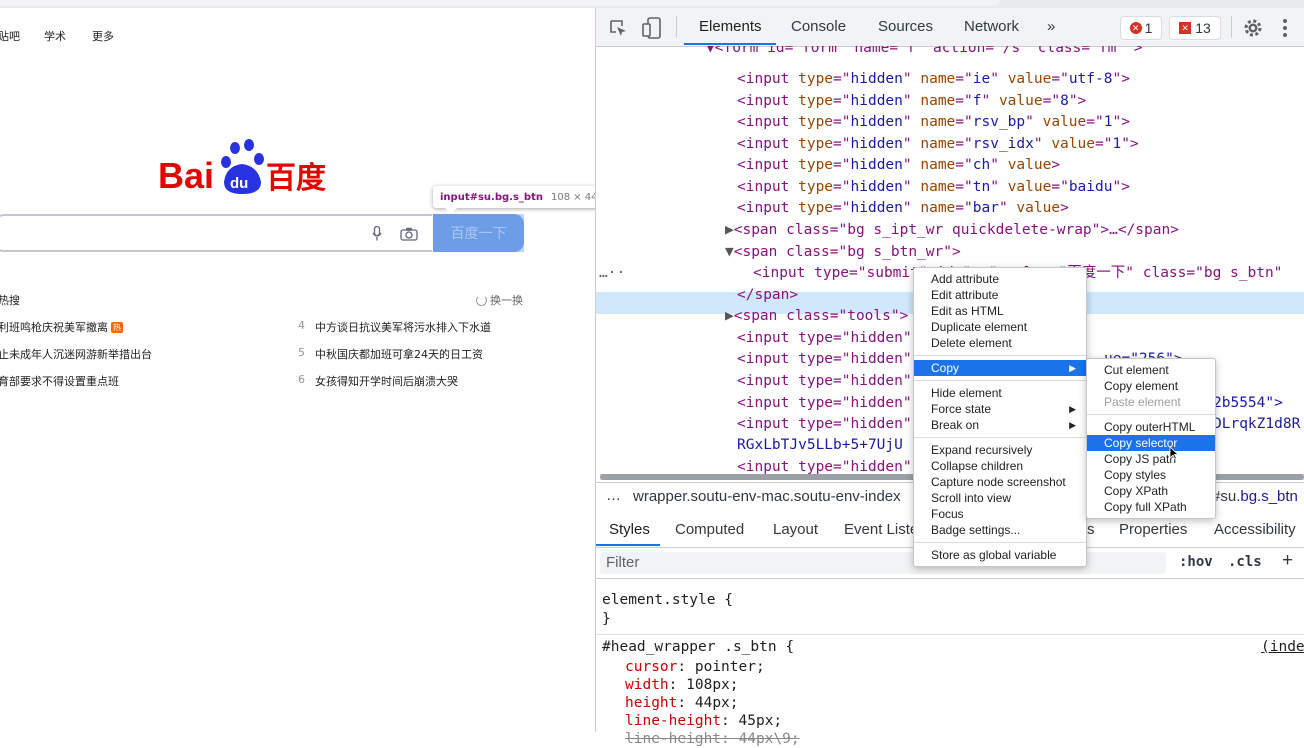  I want to click on menu-item-force-state: Force state ▶, so click(1000, 409).